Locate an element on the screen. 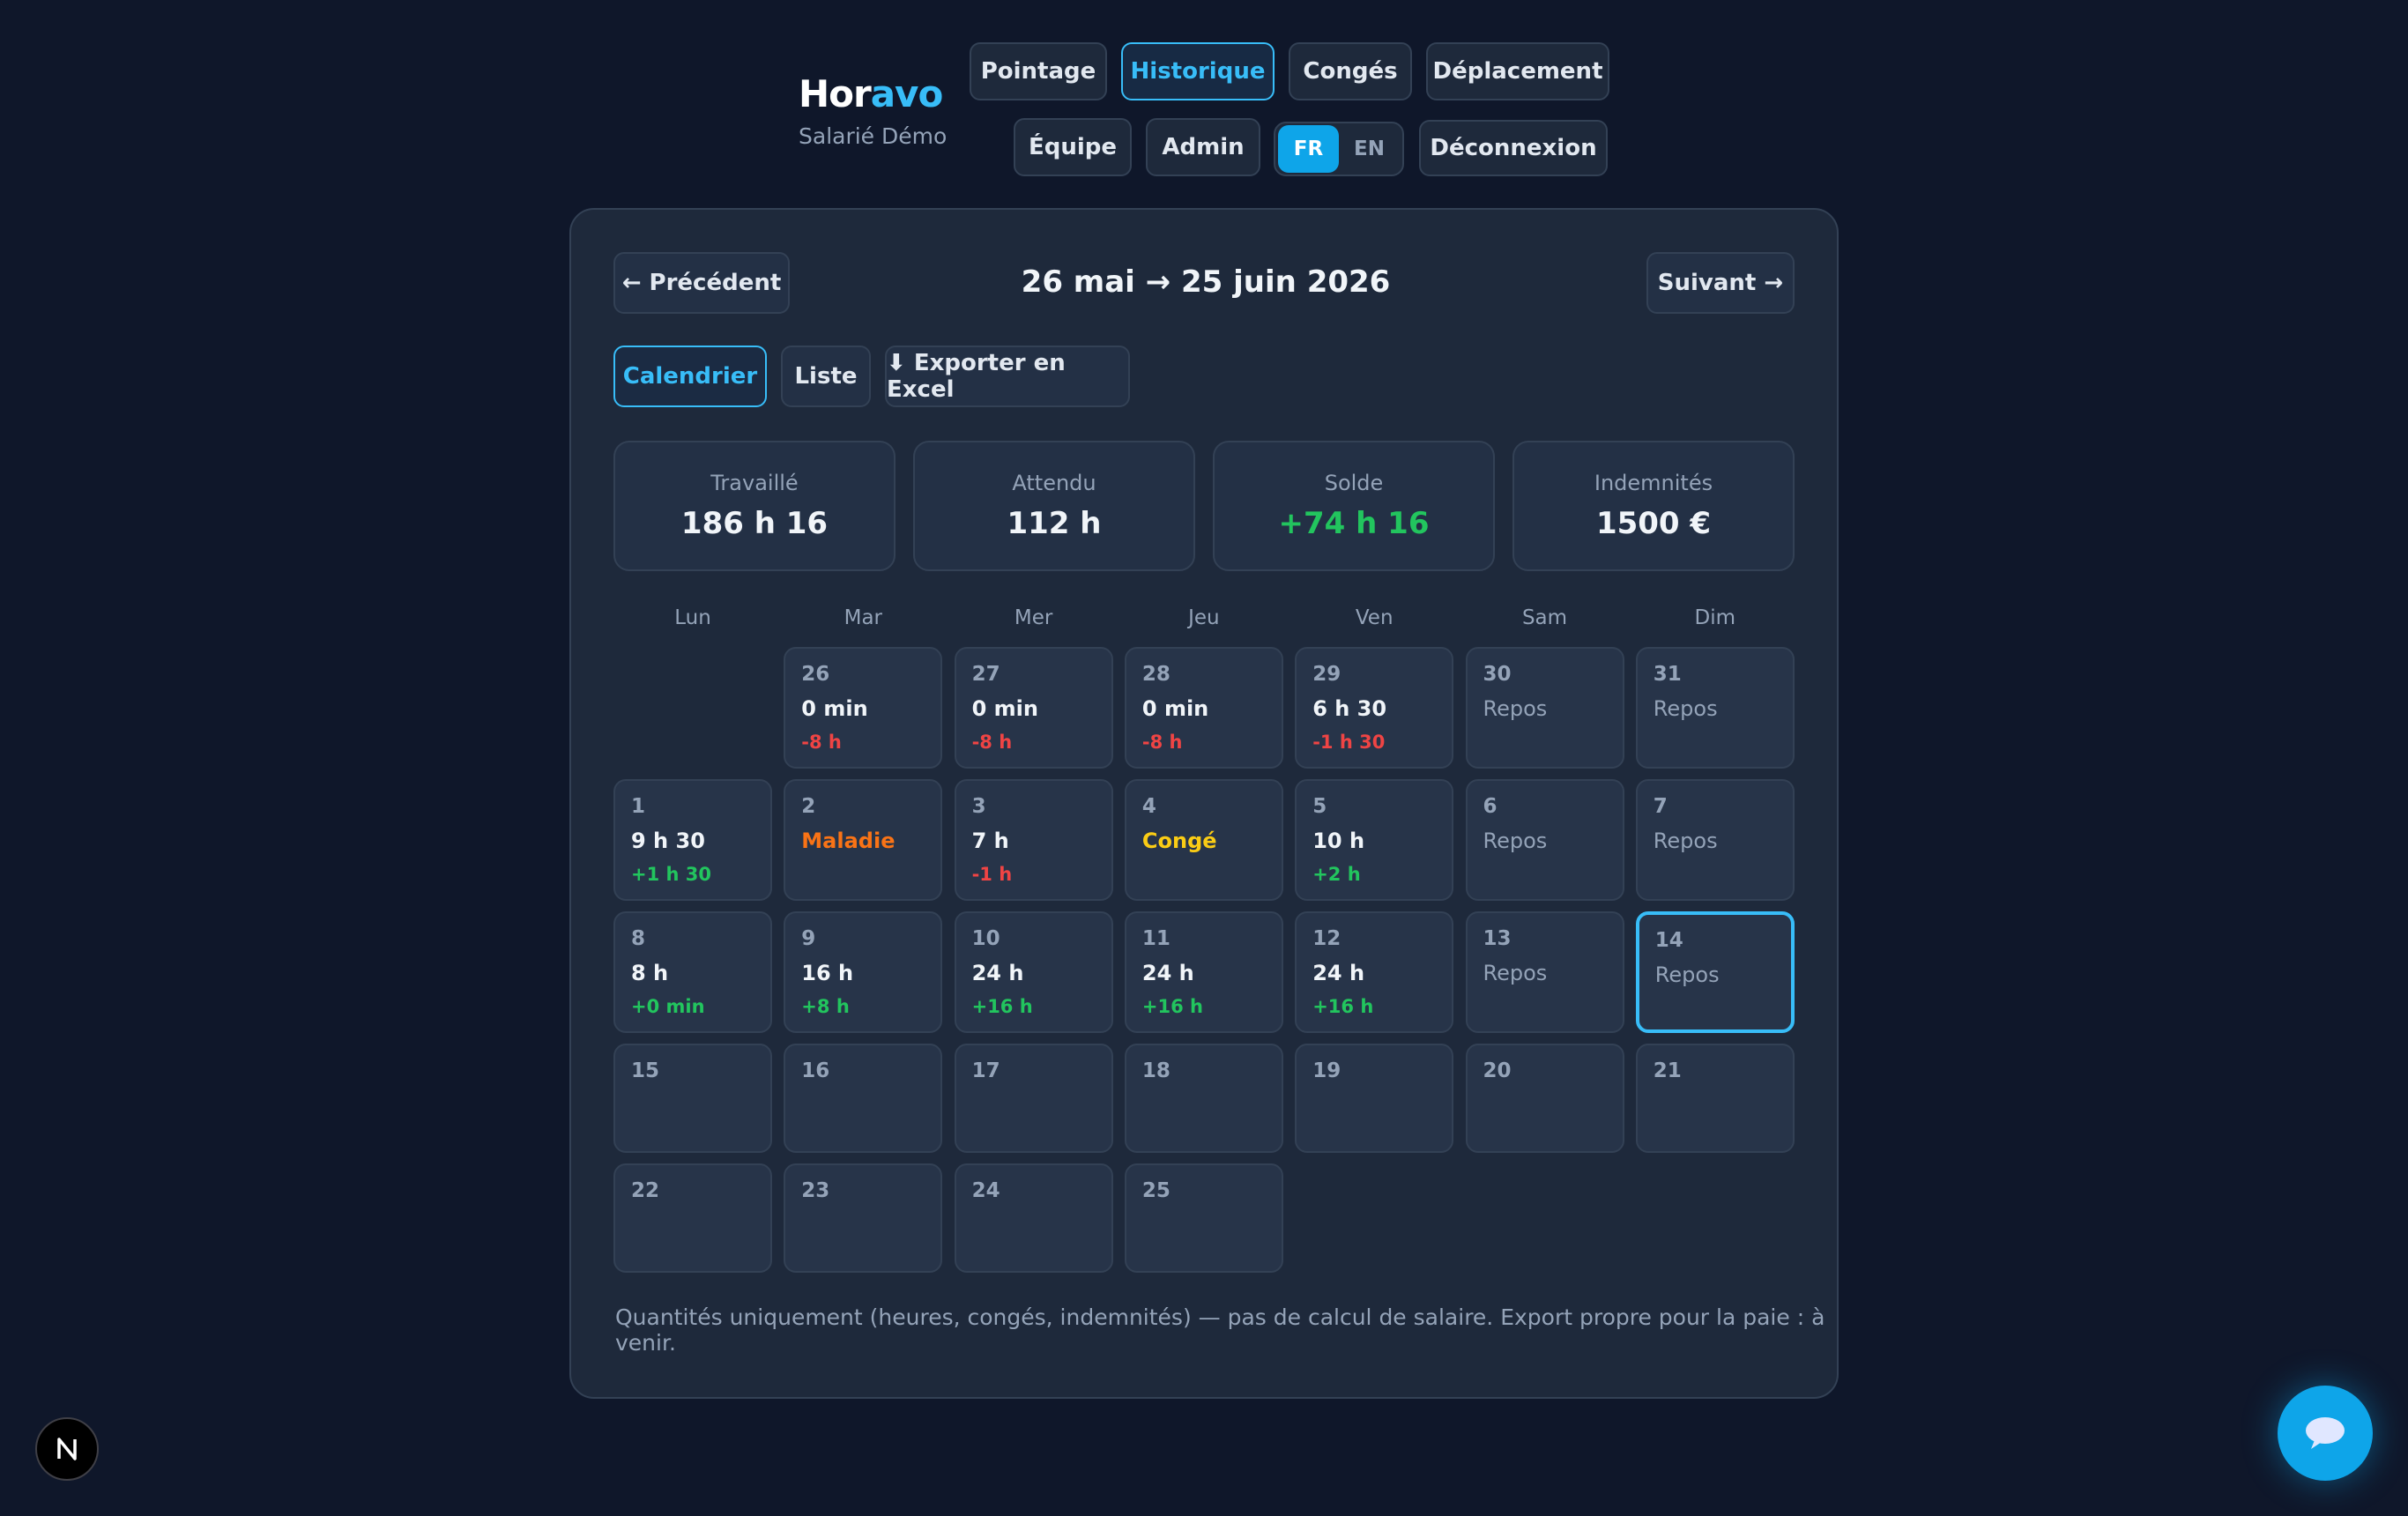  day-number: 26 is located at coordinates (815, 674).